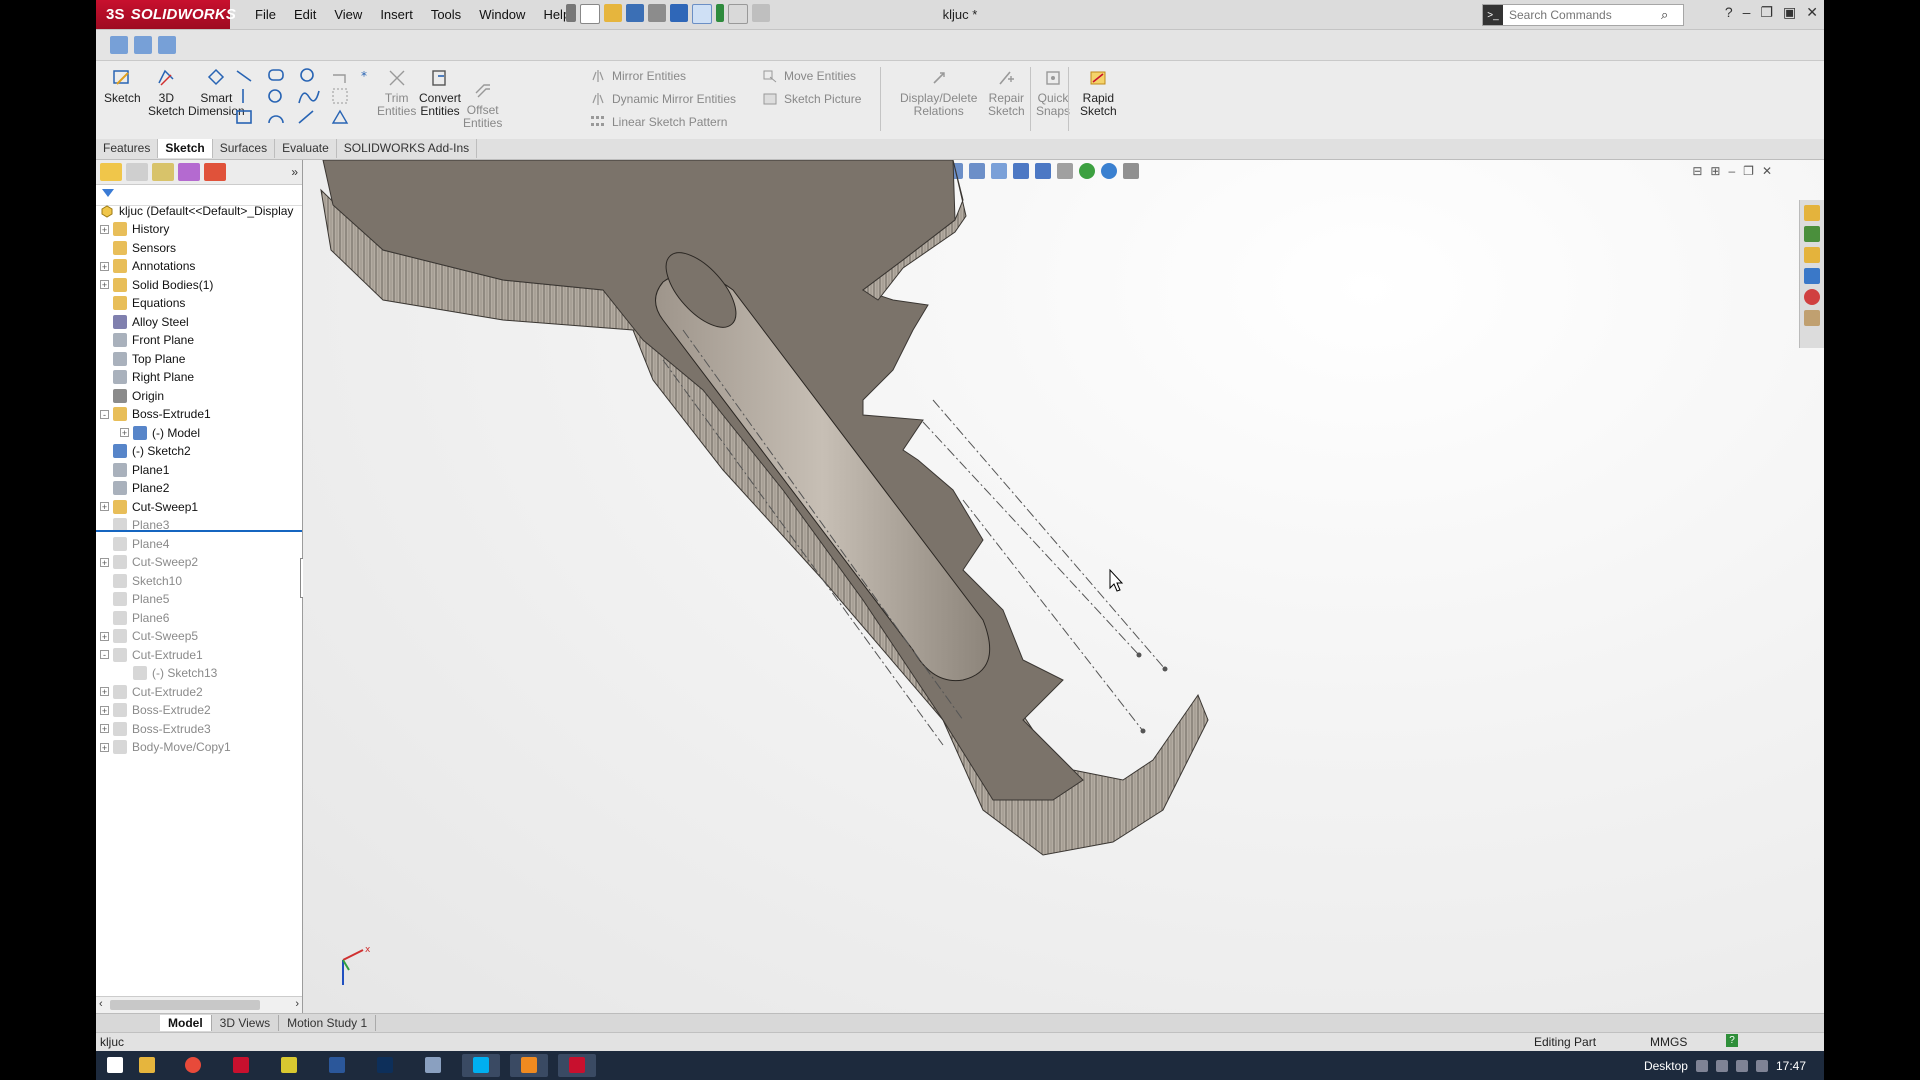  I want to click on network-icon, so click(1741, 1065).